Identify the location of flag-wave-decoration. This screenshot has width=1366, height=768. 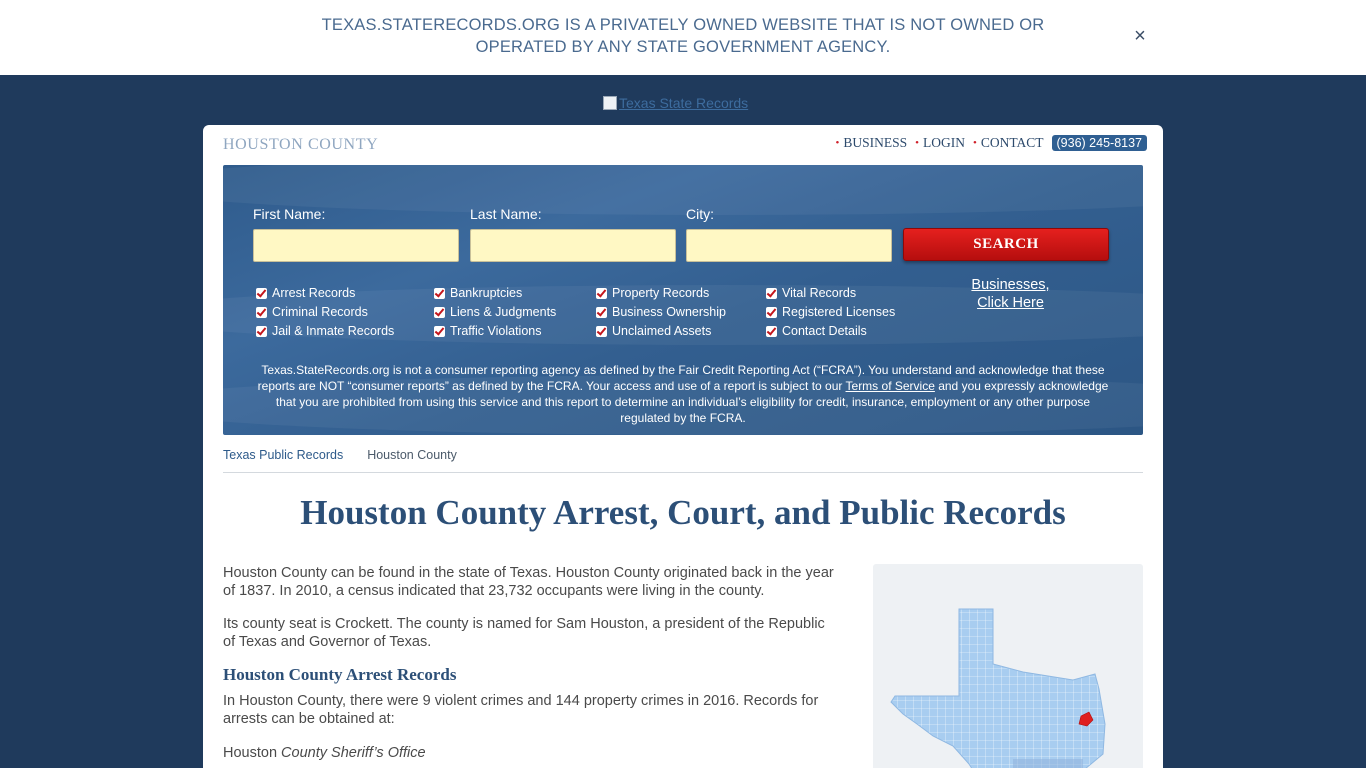
(683, 190).